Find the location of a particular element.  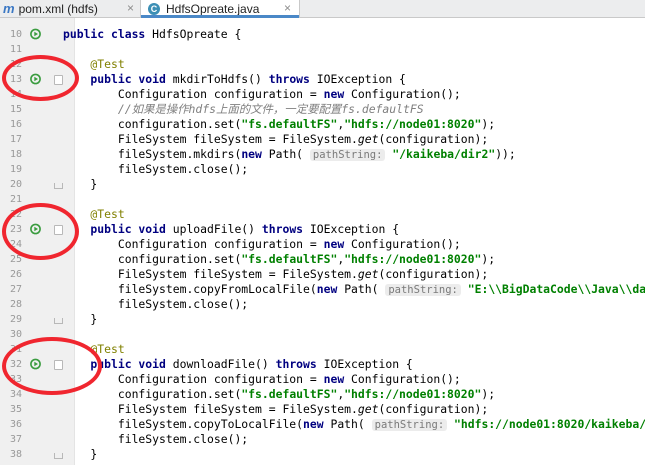

code-token: )); is located at coordinates (505, 154).